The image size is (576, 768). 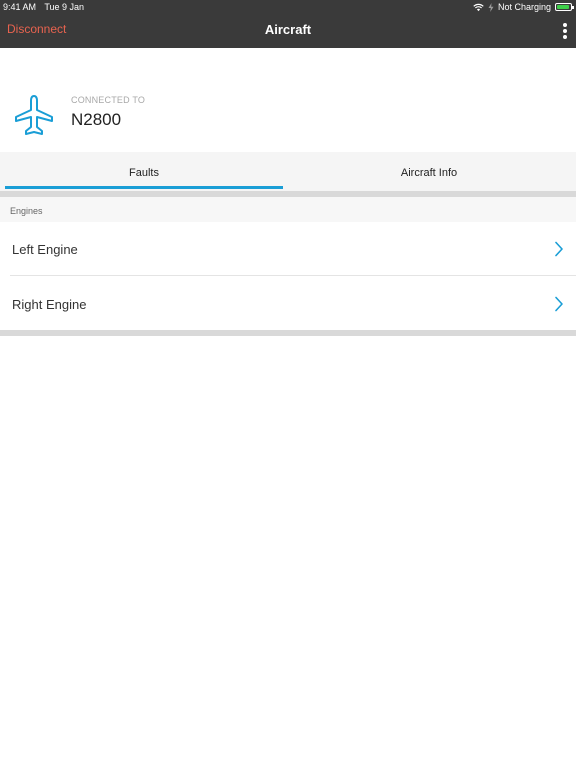 What do you see at coordinates (144, 187) in the screenshot?
I see `tab-selected-indicator` at bounding box center [144, 187].